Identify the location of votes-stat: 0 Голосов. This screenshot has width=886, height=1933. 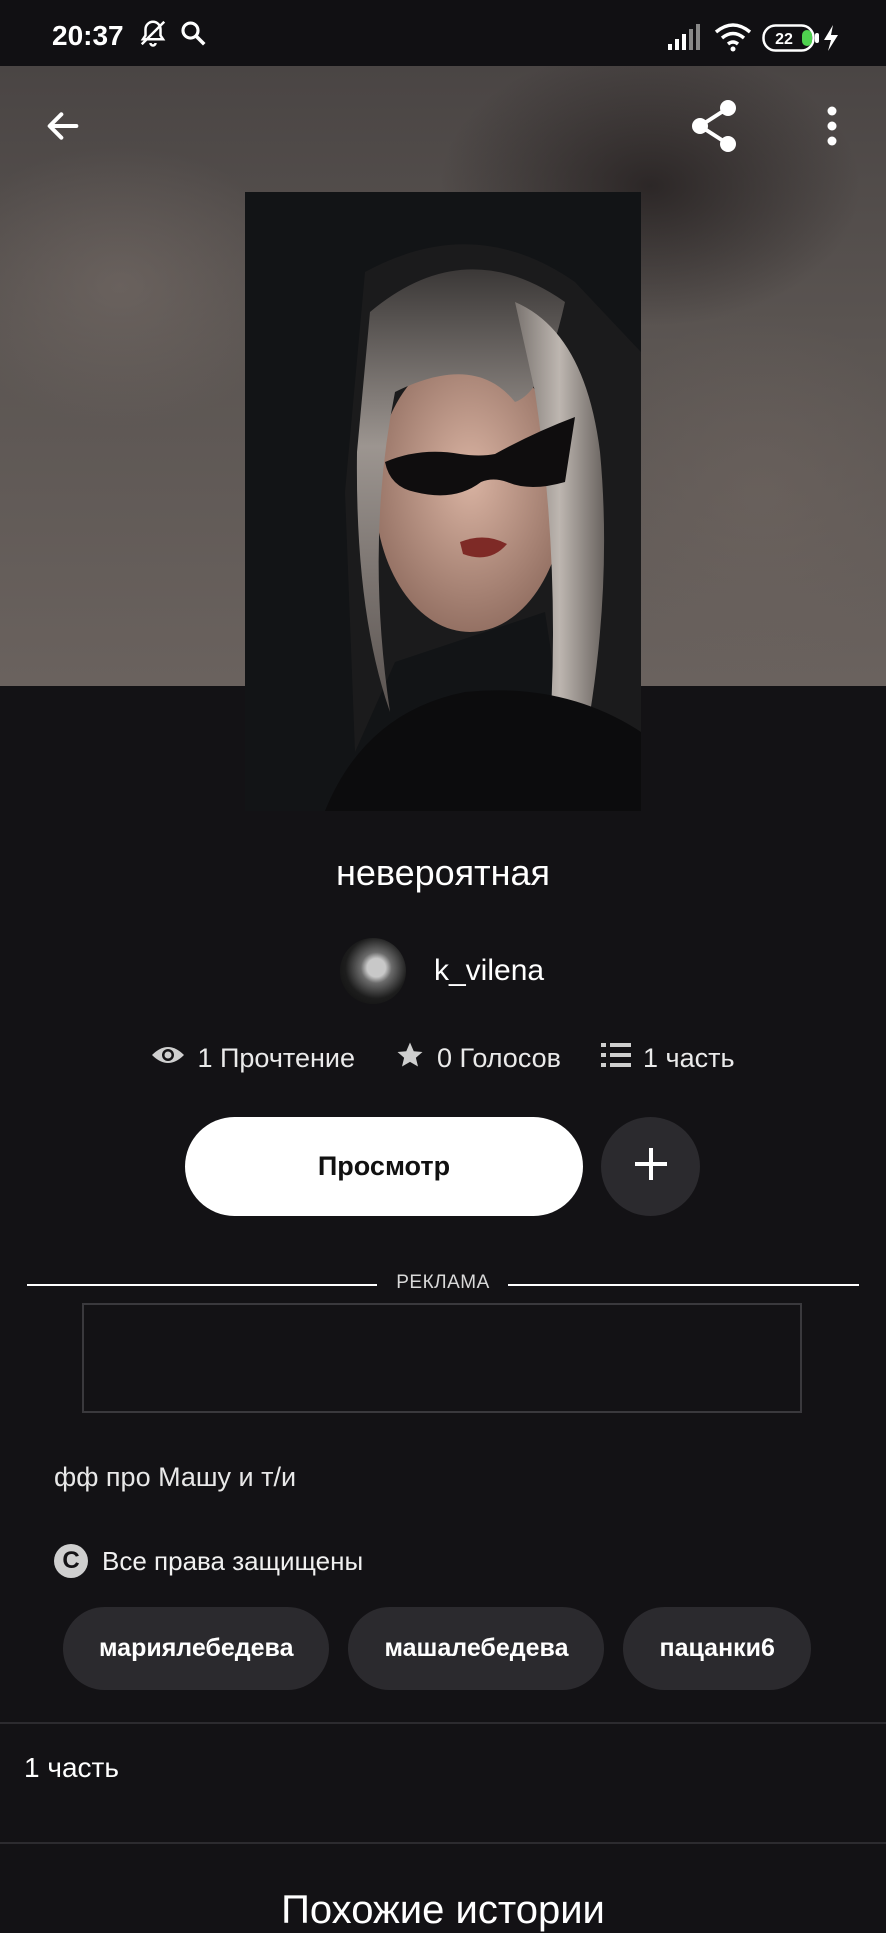
(478, 1058).